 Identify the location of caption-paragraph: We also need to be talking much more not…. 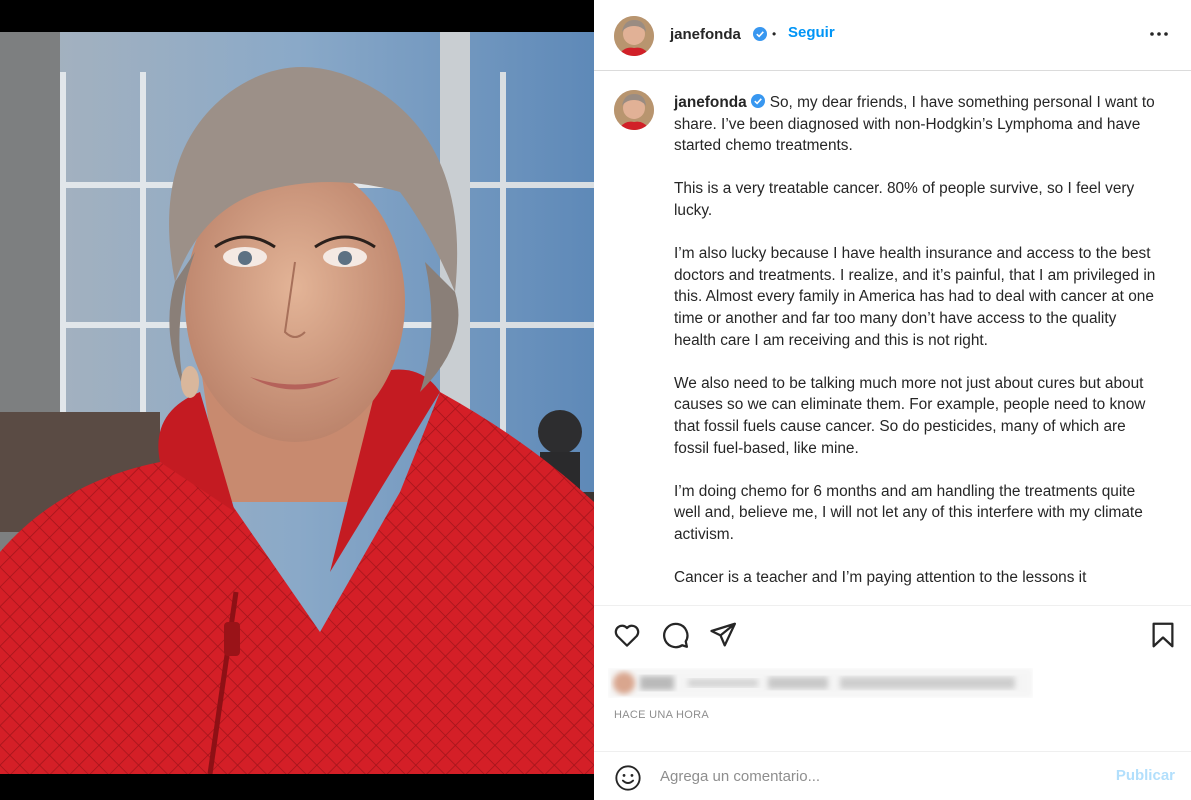
(910, 415).